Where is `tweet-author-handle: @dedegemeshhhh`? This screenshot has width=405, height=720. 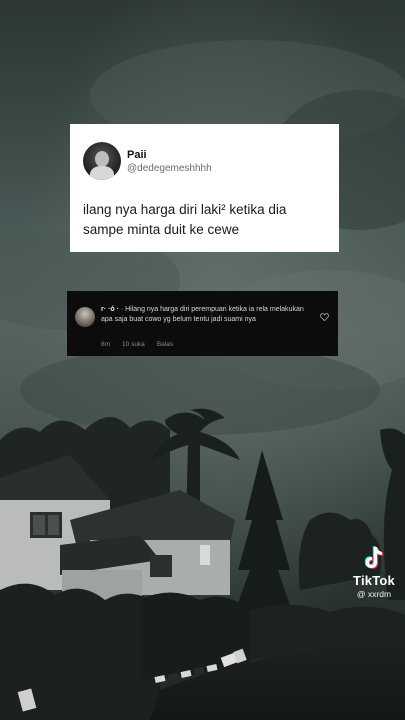 tweet-author-handle: @dedegemeshhhh is located at coordinates (169, 168).